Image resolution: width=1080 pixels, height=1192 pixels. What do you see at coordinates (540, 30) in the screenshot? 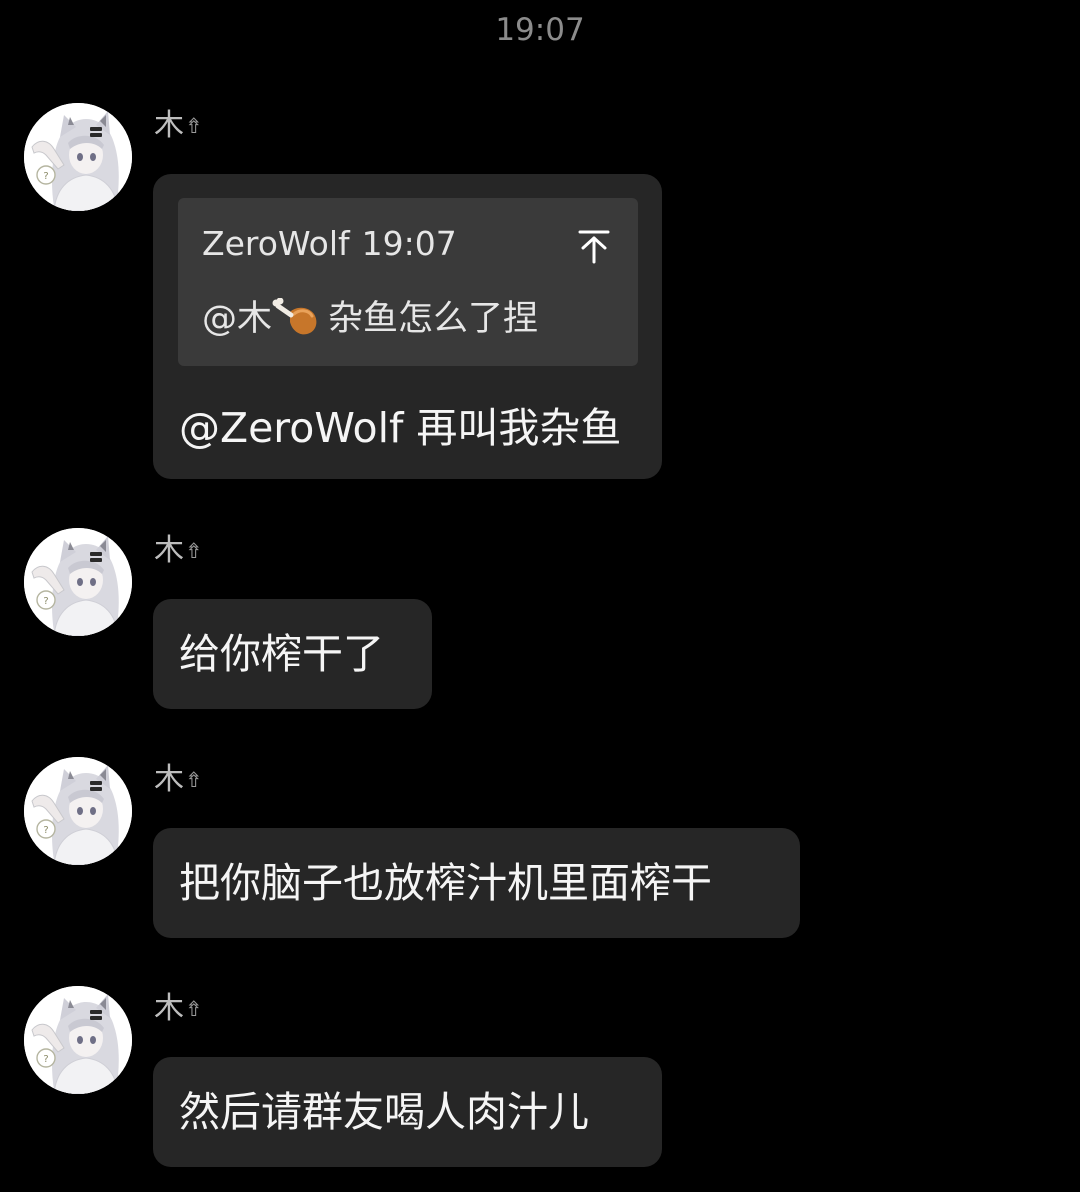
I see `chat-time-divider: 19:07` at bounding box center [540, 30].